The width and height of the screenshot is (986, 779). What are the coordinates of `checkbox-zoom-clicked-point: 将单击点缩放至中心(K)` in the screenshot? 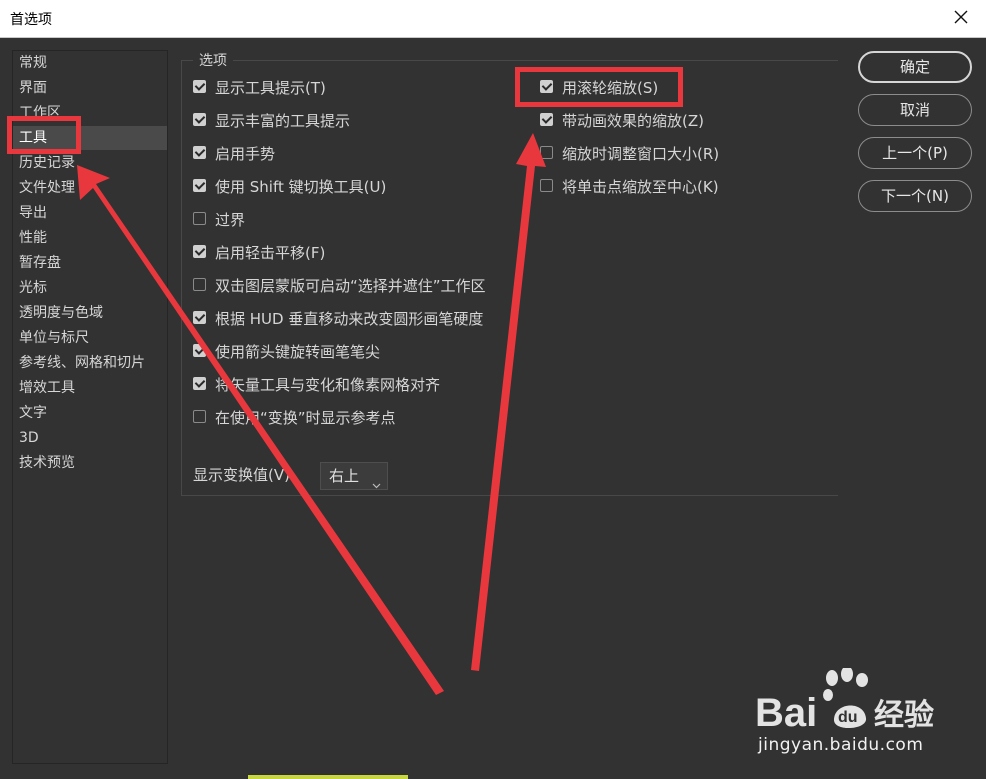 It's located at (629, 187).